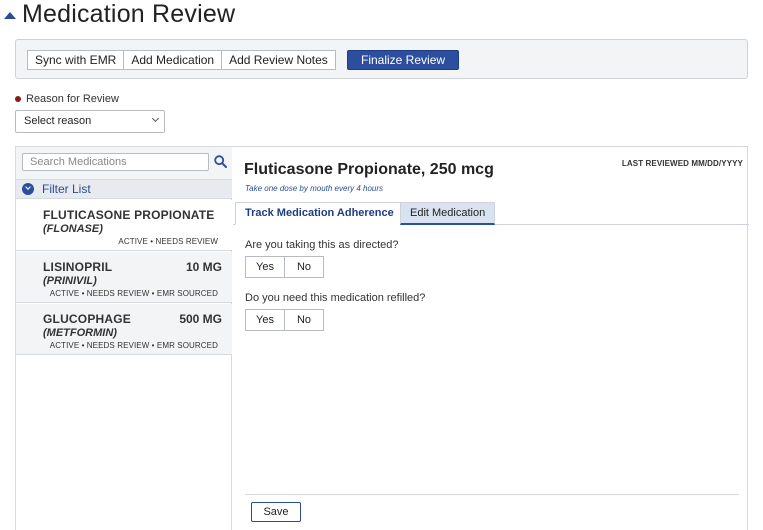 The width and height of the screenshot is (763, 530). What do you see at coordinates (448, 213) in the screenshot?
I see `tab-edit-medication: Edit Medication` at bounding box center [448, 213].